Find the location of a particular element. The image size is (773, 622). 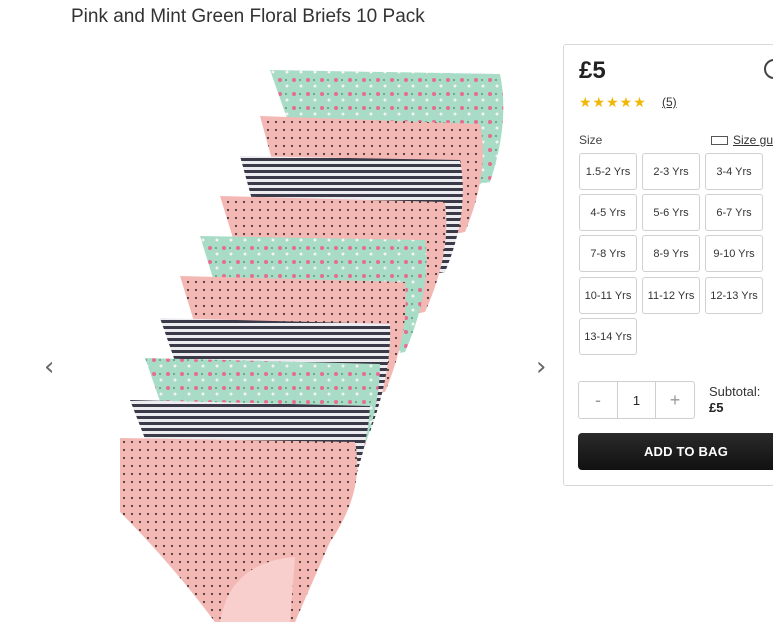

price: £5 is located at coordinates (592, 70).